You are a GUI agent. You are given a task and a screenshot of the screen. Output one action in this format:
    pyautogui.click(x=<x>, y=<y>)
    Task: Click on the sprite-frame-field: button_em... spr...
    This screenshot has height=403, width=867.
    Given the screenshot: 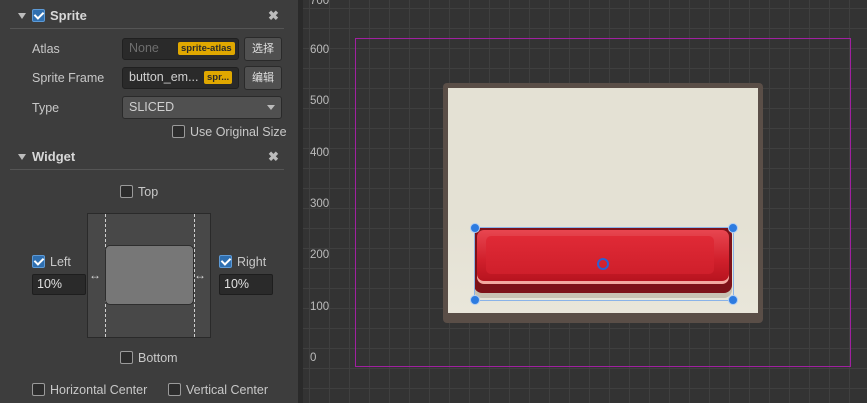 What is the action you would take?
    pyautogui.click(x=180, y=78)
    